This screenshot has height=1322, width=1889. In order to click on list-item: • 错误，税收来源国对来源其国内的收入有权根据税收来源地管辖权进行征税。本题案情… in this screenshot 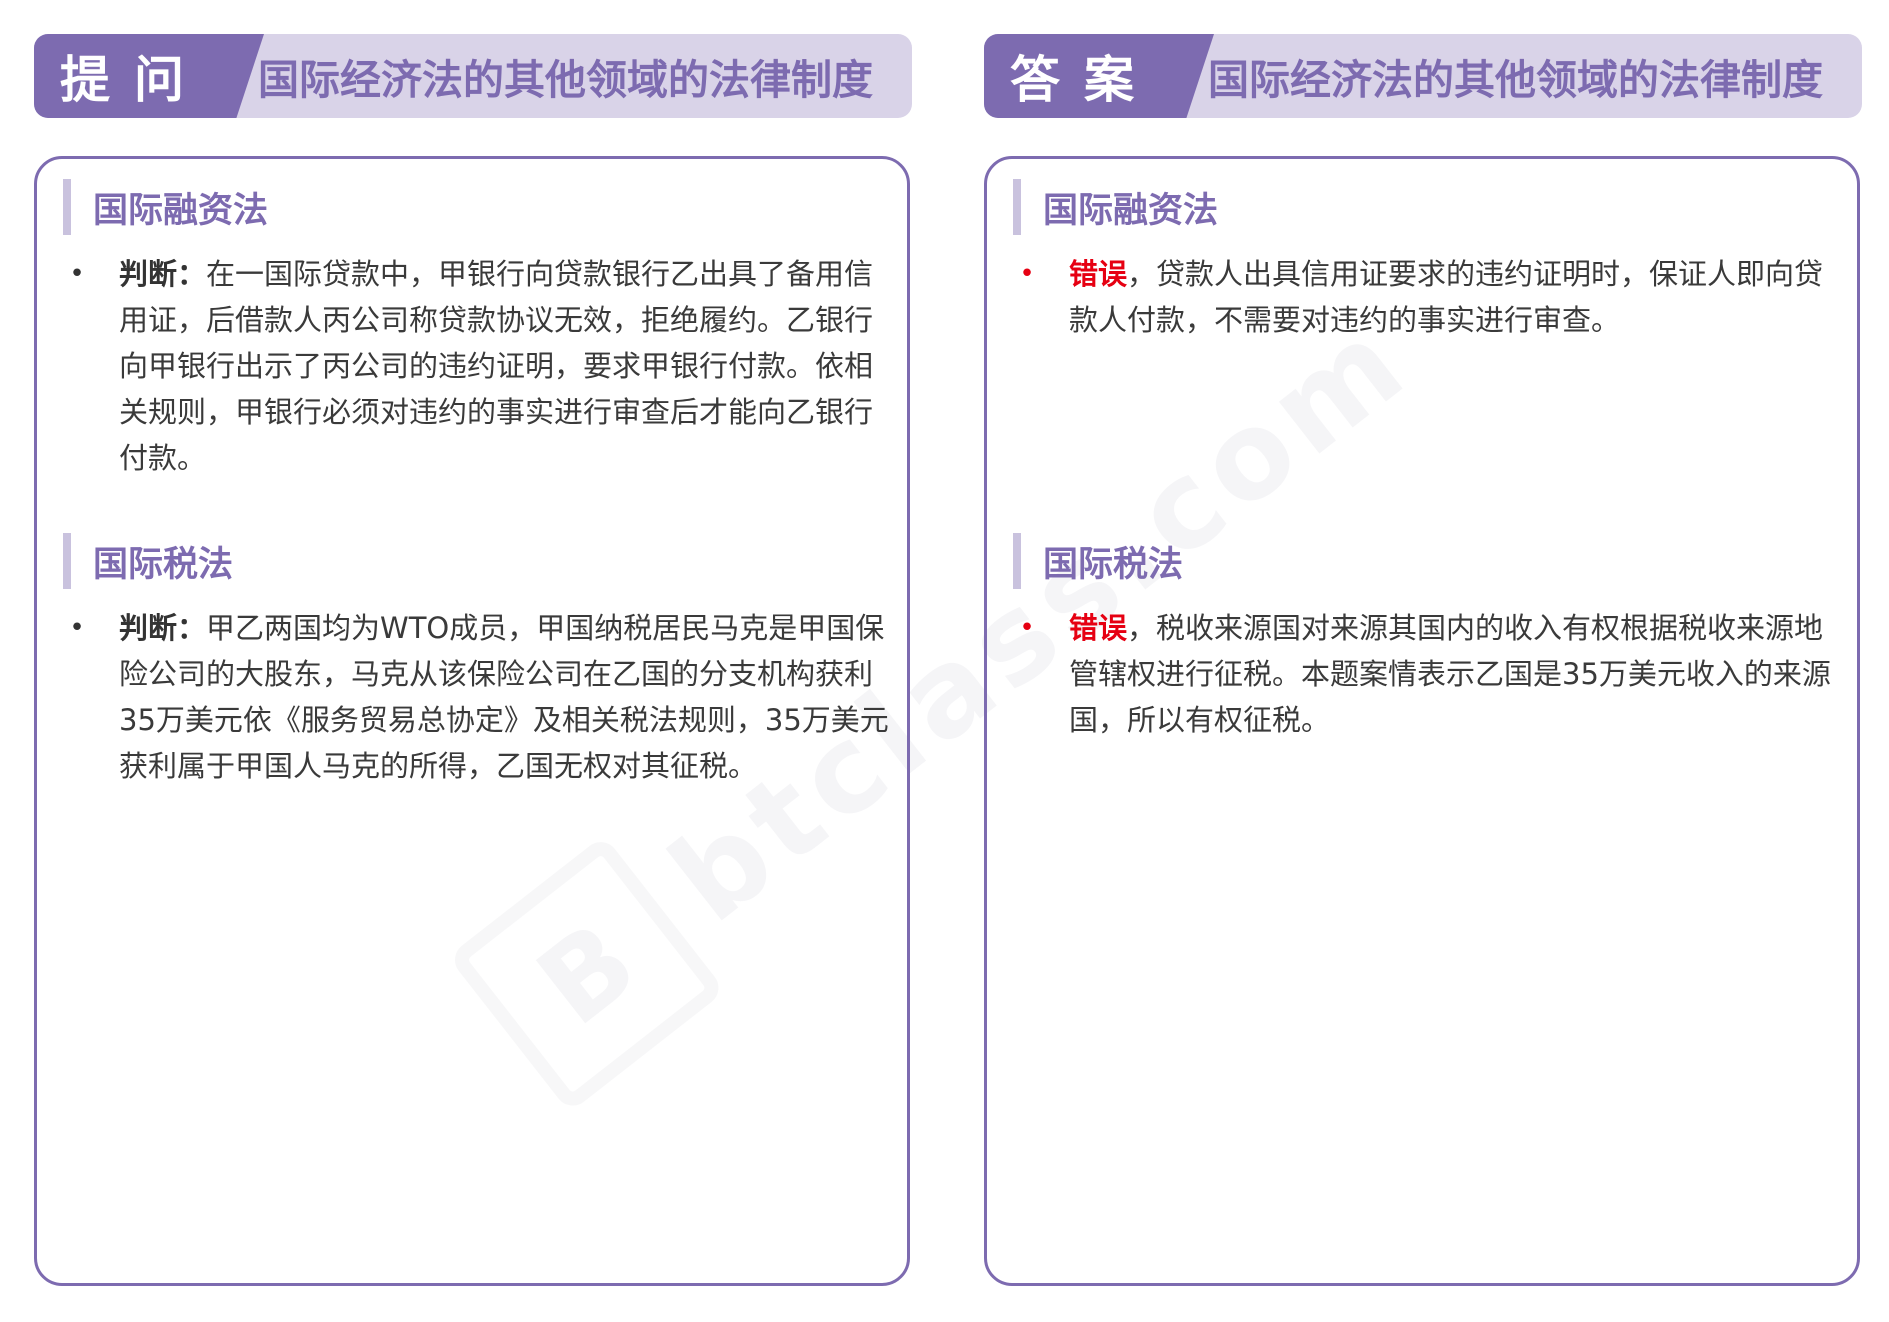, I will do `click(1430, 674)`.